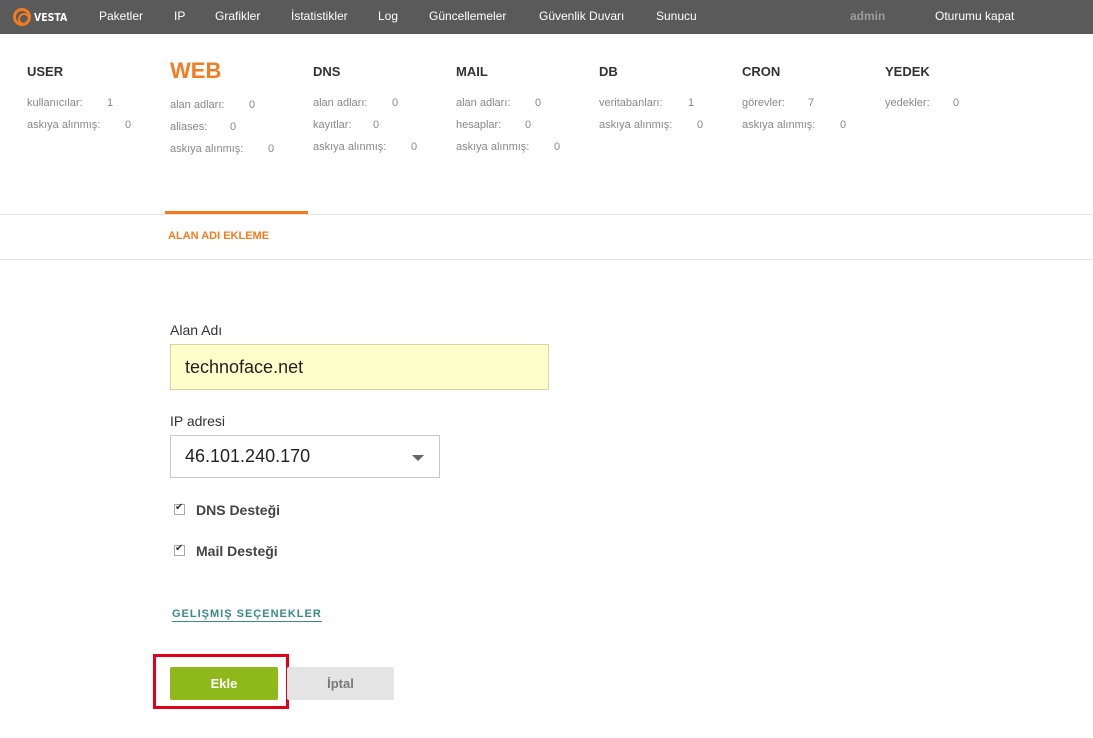 This screenshot has width=1093, height=738. Describe the element at coordinates (179, 16) in the screenshot. I see `nav-item-ip: IP` at that location.